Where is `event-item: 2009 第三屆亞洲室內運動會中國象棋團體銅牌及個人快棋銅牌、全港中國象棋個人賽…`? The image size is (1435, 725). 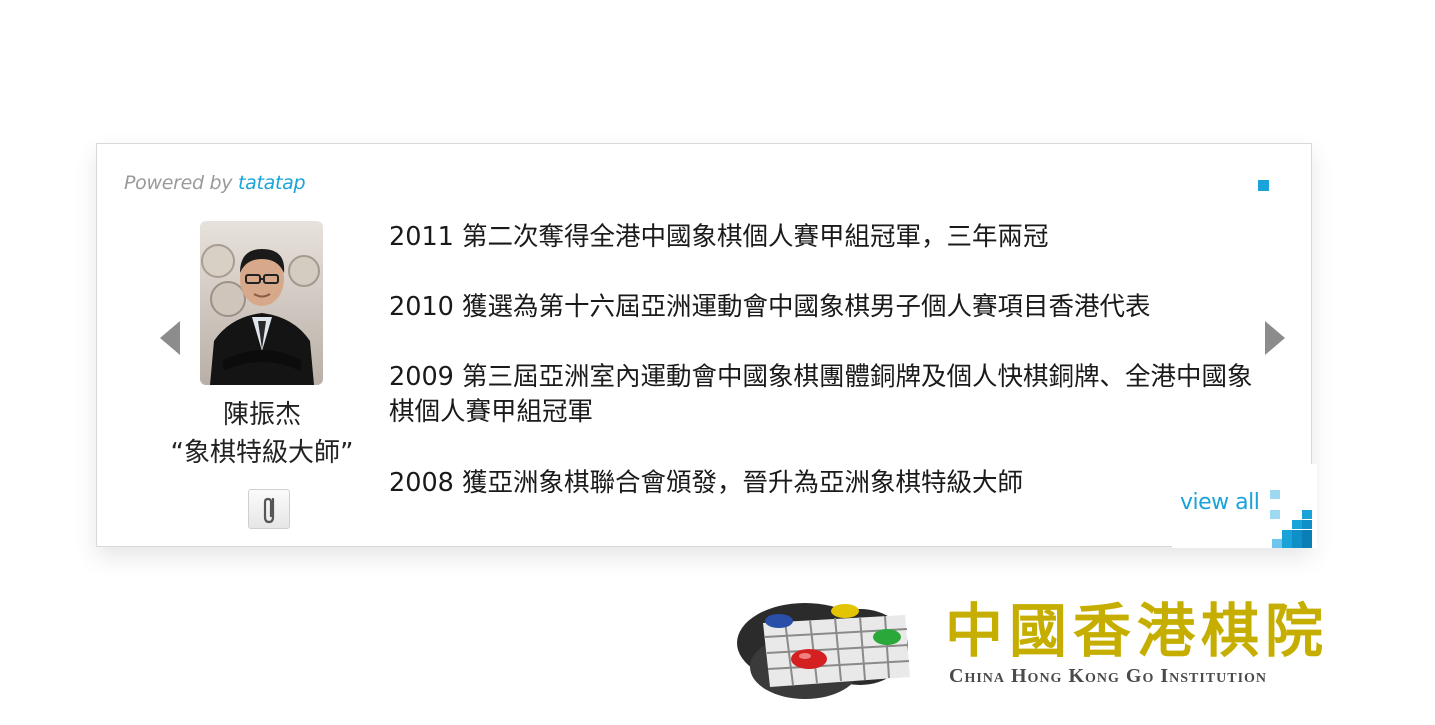 event-item: 2009 第三屆亞洲室內運動會中國象棋團體銅牌及個人快棋銅牌、全港中國象棋個人賽… is located at coordinates (821, 394).